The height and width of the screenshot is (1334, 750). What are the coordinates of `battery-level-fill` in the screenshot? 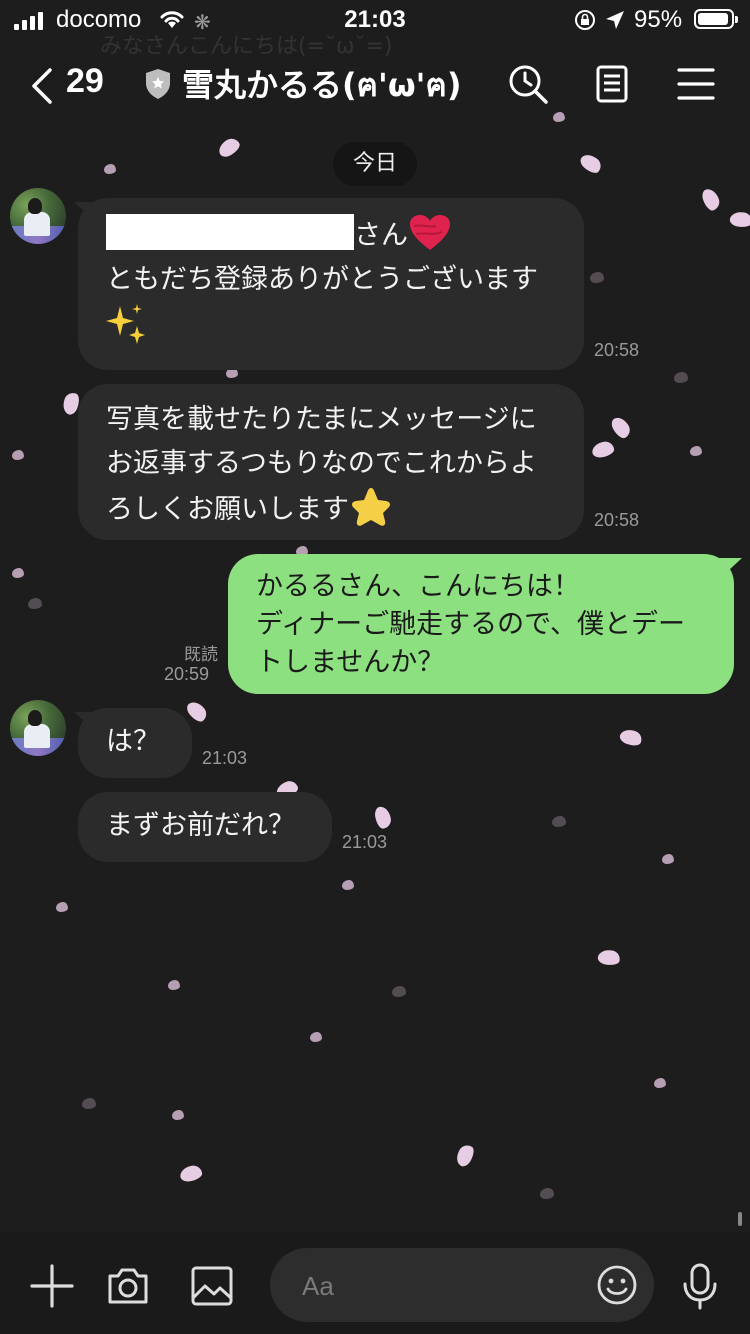 It's located at (713, 19).